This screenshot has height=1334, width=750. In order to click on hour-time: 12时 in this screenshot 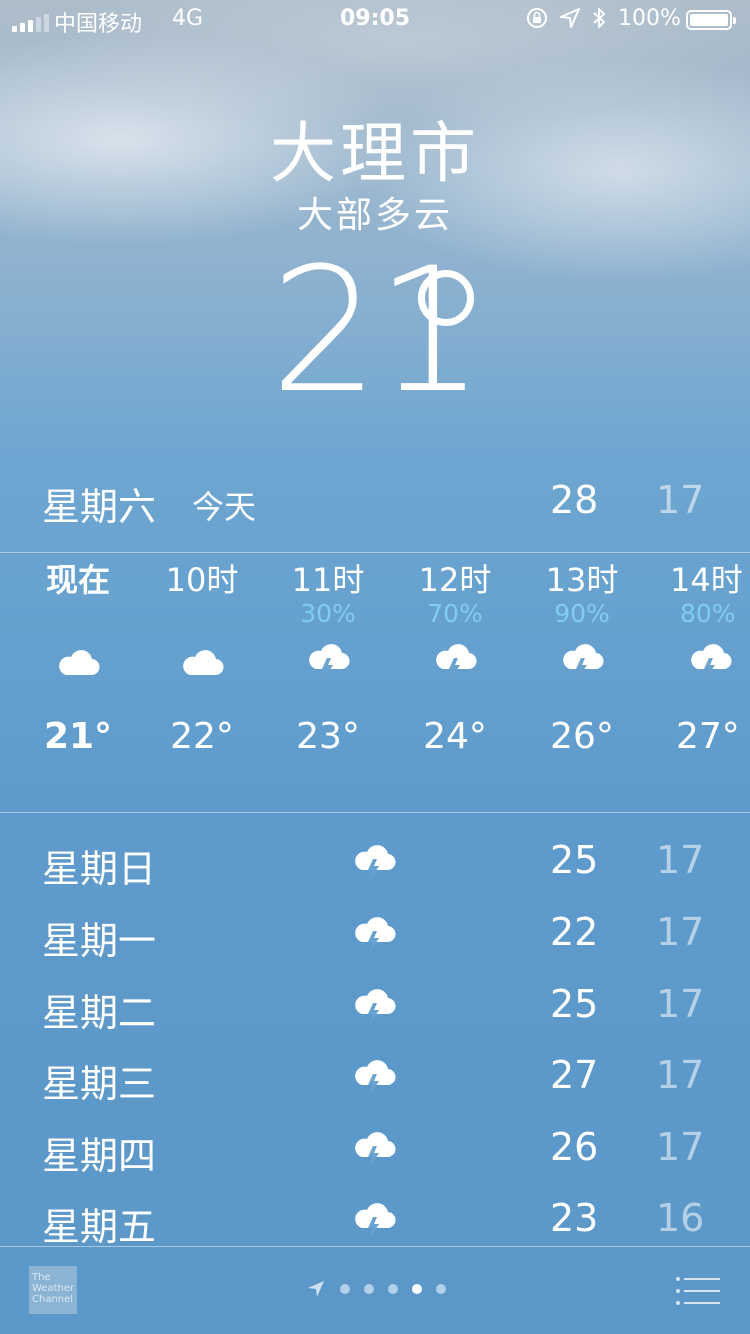, I will do `click(455, 580)`.